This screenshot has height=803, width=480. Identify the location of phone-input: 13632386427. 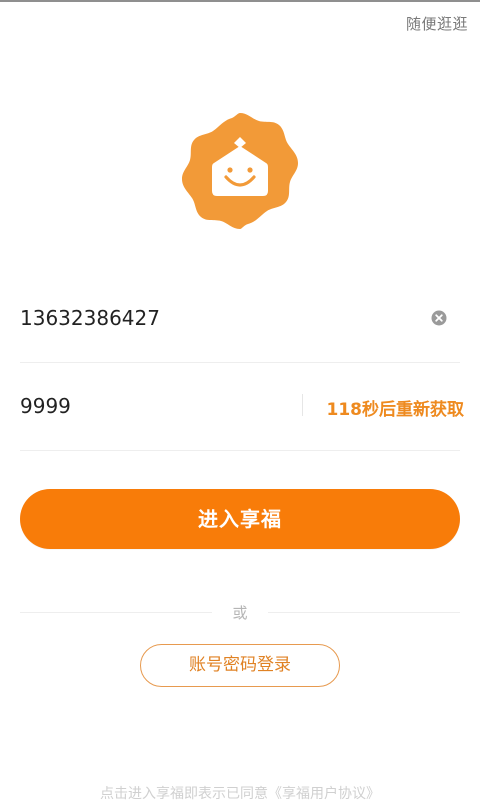
(90, 318).